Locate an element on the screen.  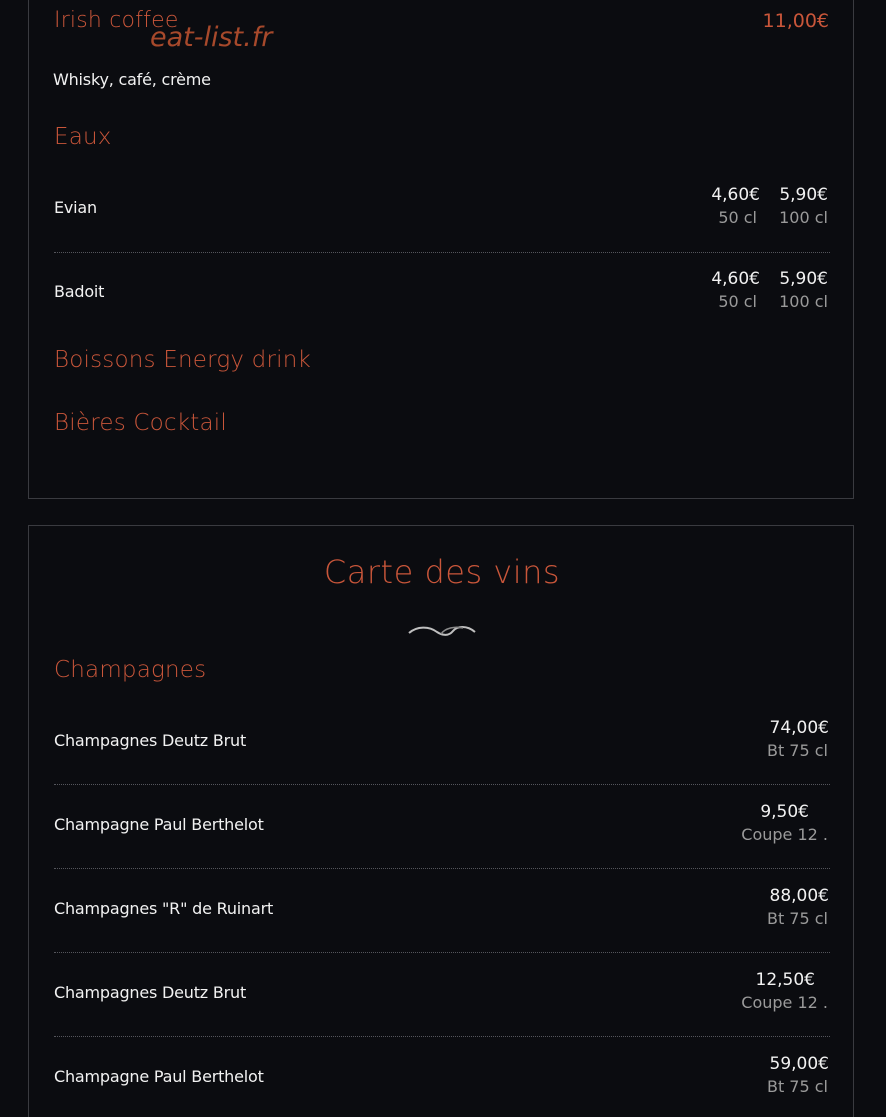
section-title-champagnes: Champagnes is located at coordinates (130, 670).